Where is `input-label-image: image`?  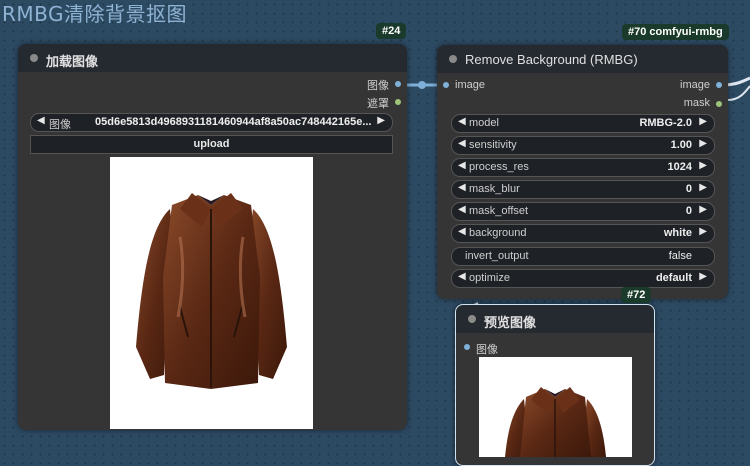
input-label-image: image is located at coordinates (470, 85).